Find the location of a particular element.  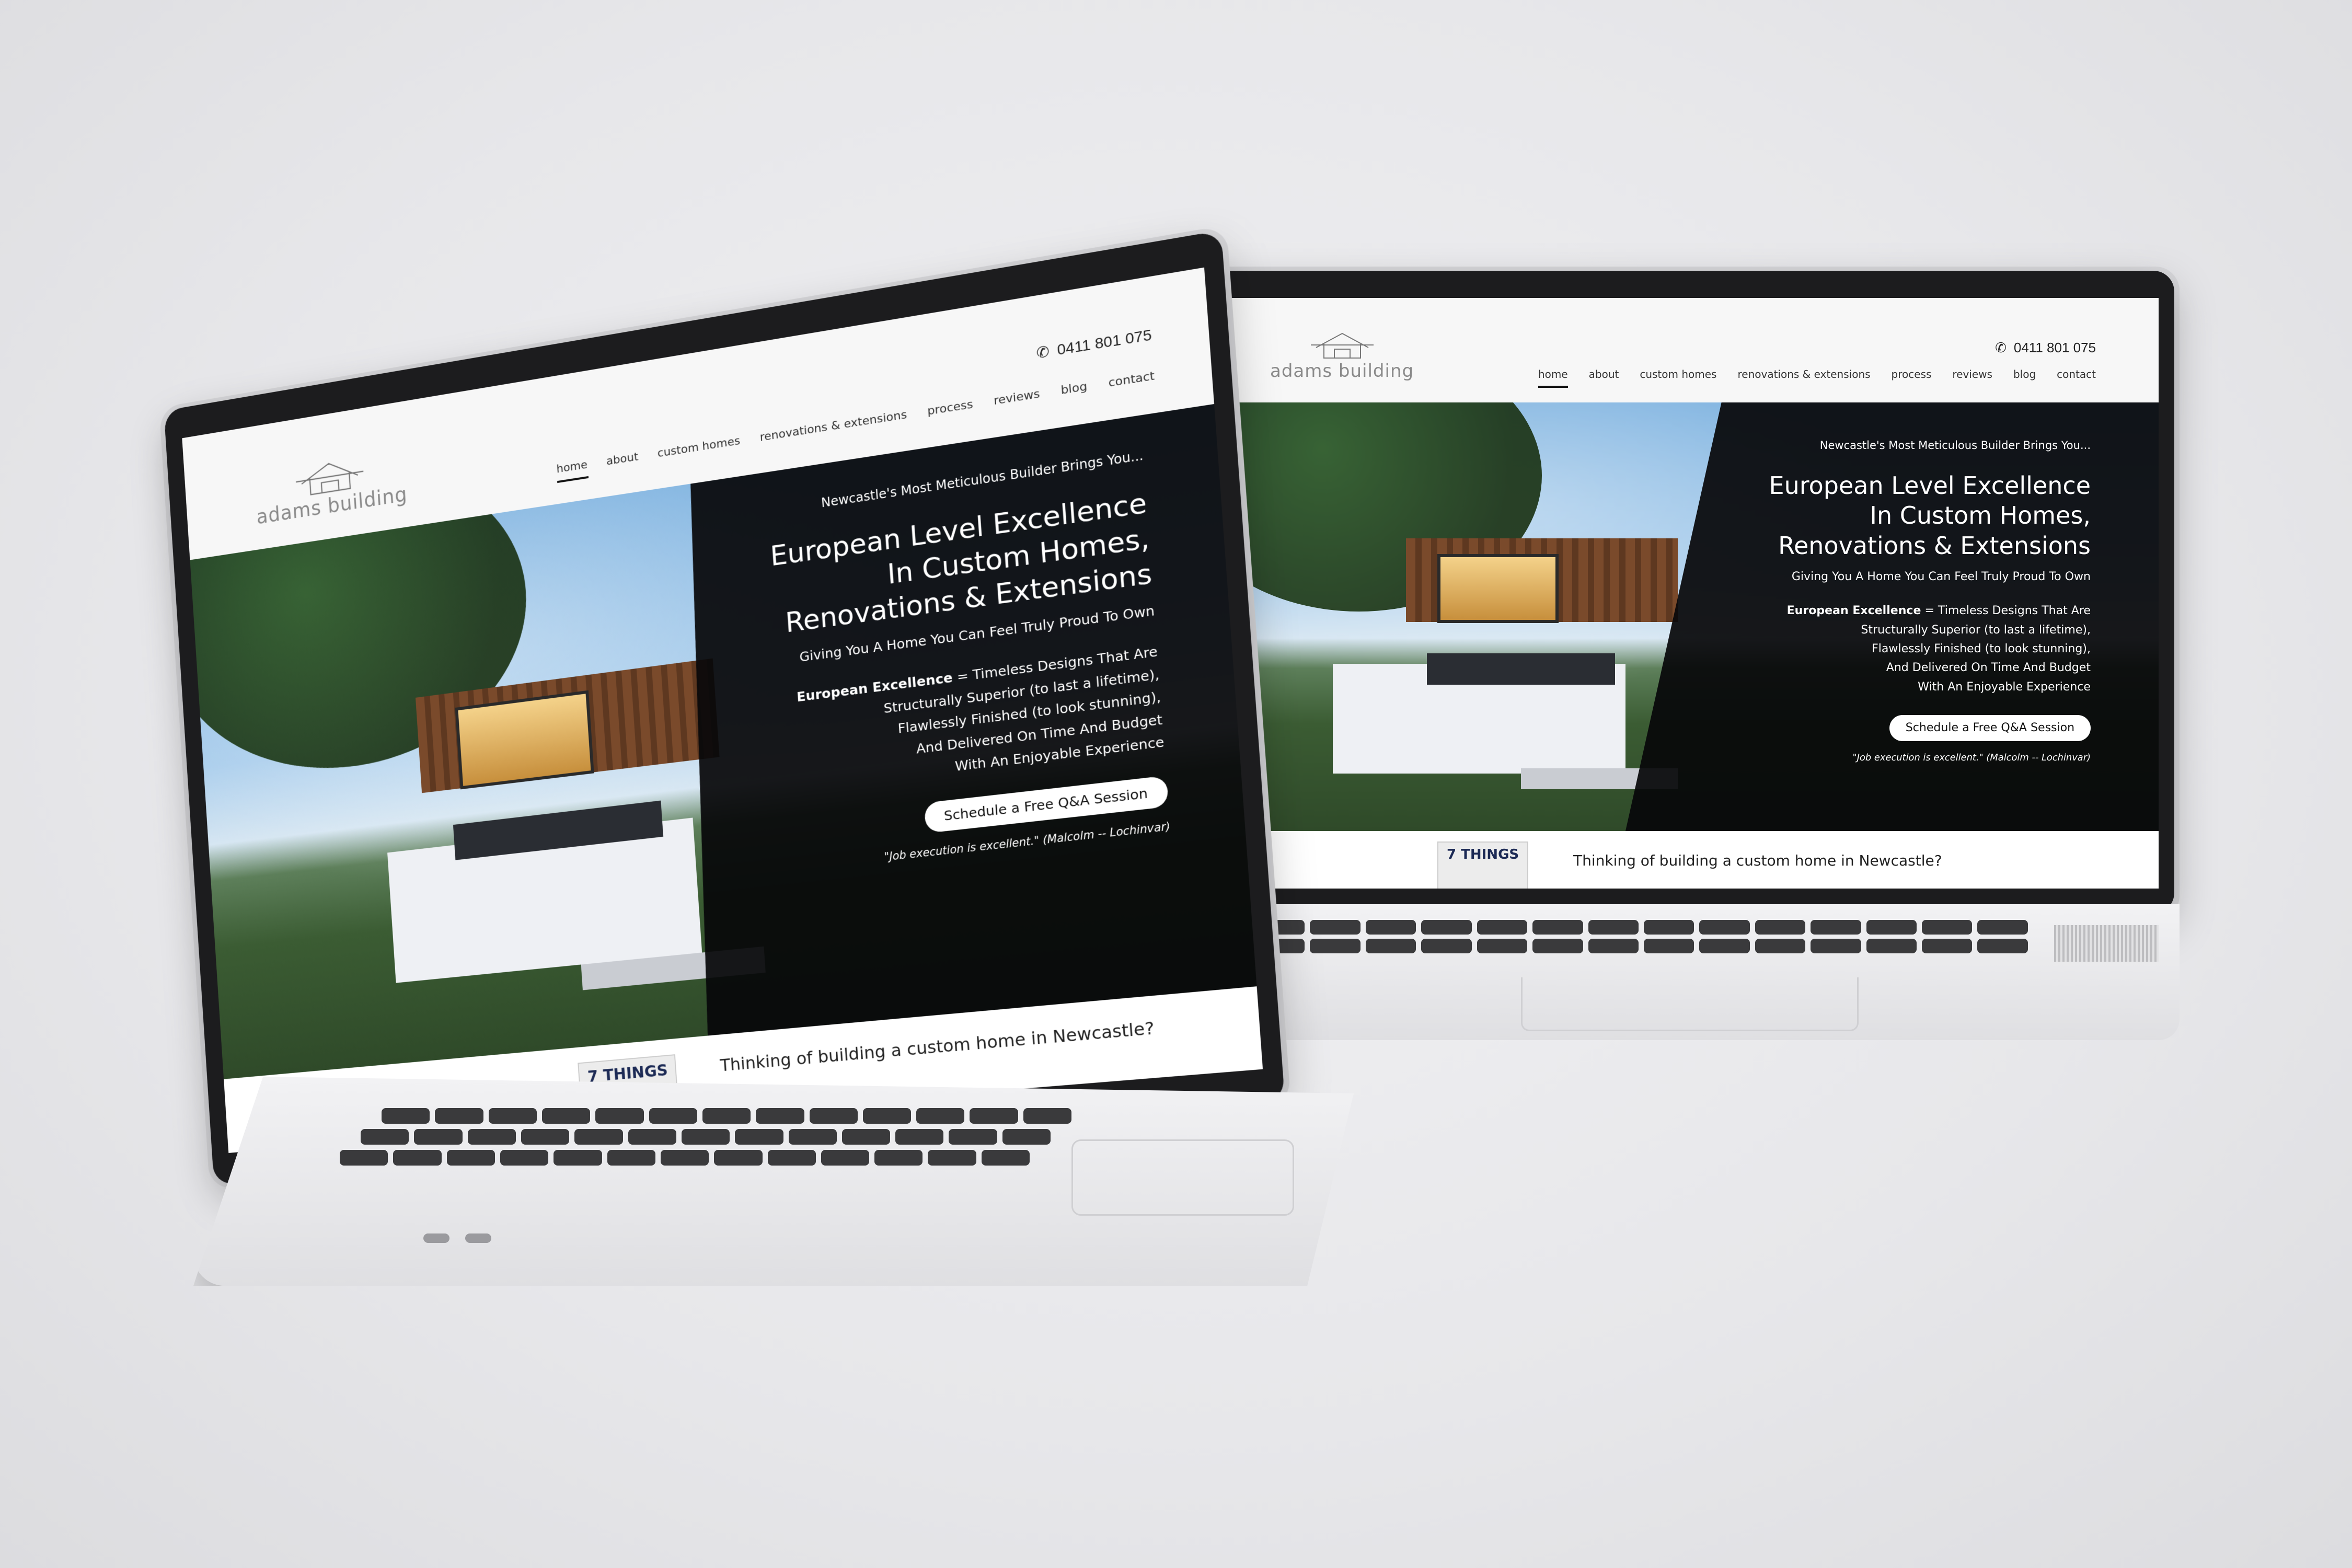

schedule-qa-button: Schedule a Free Q&A Session is located at coordinates (1990, 728).